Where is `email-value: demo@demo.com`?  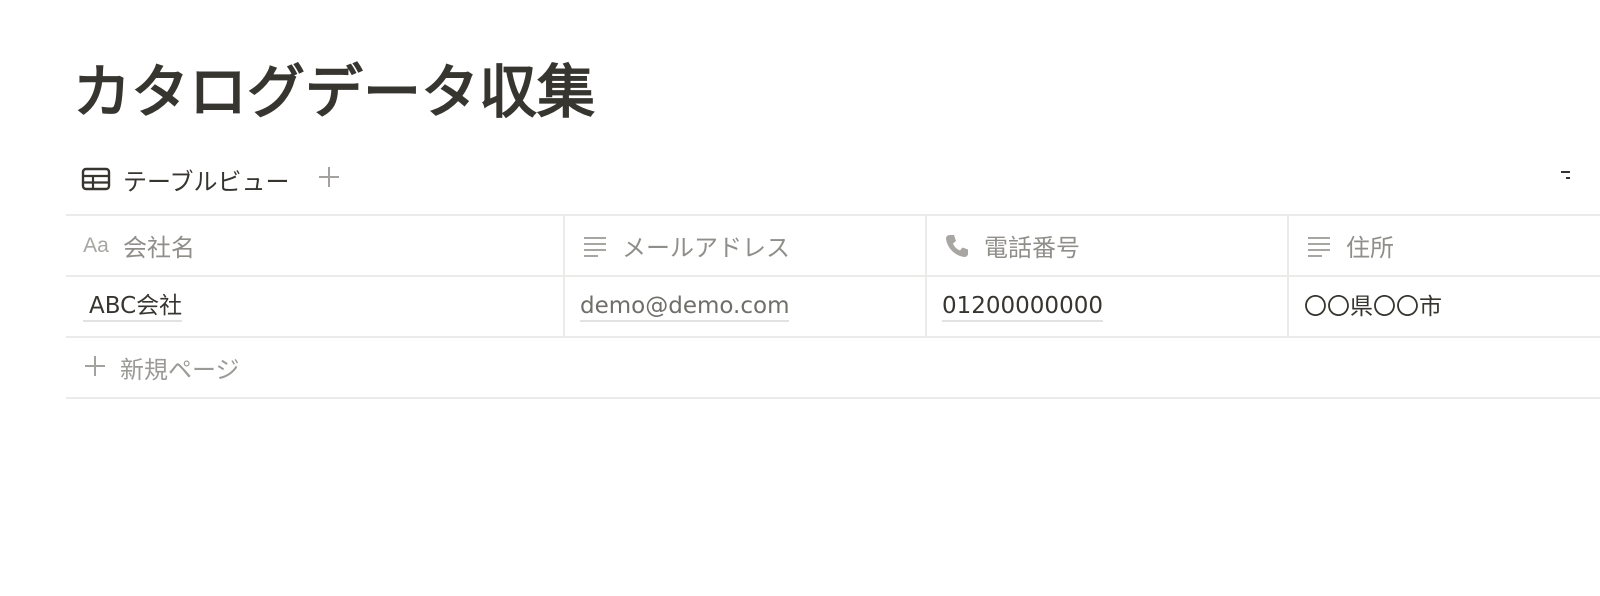
email-value: demo@demo.com is located at coordinates (685, 307).